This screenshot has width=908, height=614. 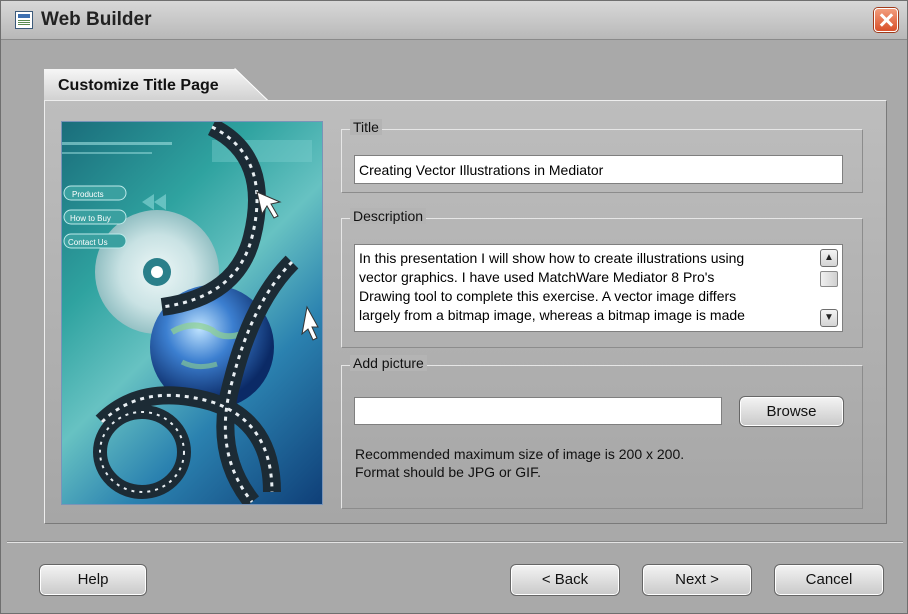 I want to click on tab-customize-title-page: Customize Title Page, so click(x=157, y=85).